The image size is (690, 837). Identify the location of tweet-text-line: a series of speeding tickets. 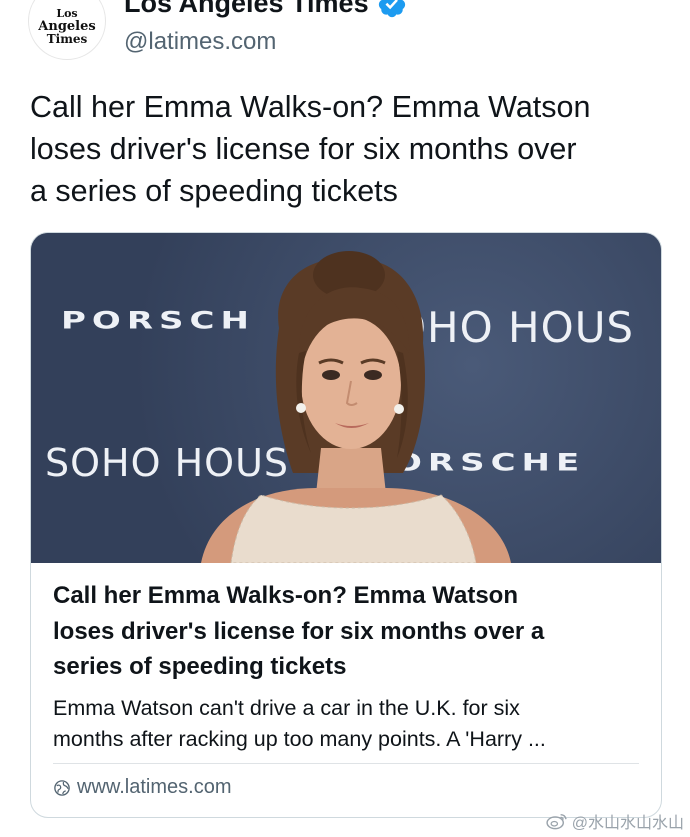
(214, 191).